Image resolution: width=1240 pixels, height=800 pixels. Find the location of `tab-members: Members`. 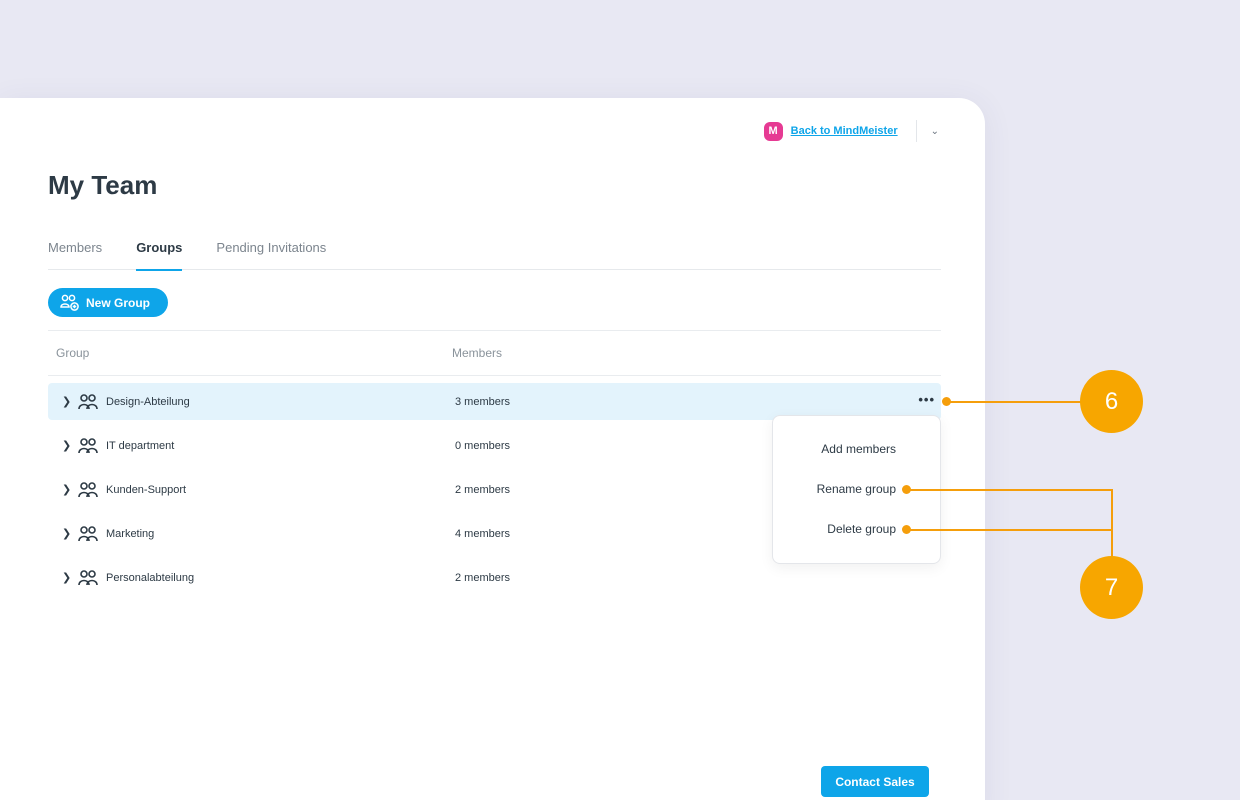

tab-members: Members is located at coordinates (75, 255).